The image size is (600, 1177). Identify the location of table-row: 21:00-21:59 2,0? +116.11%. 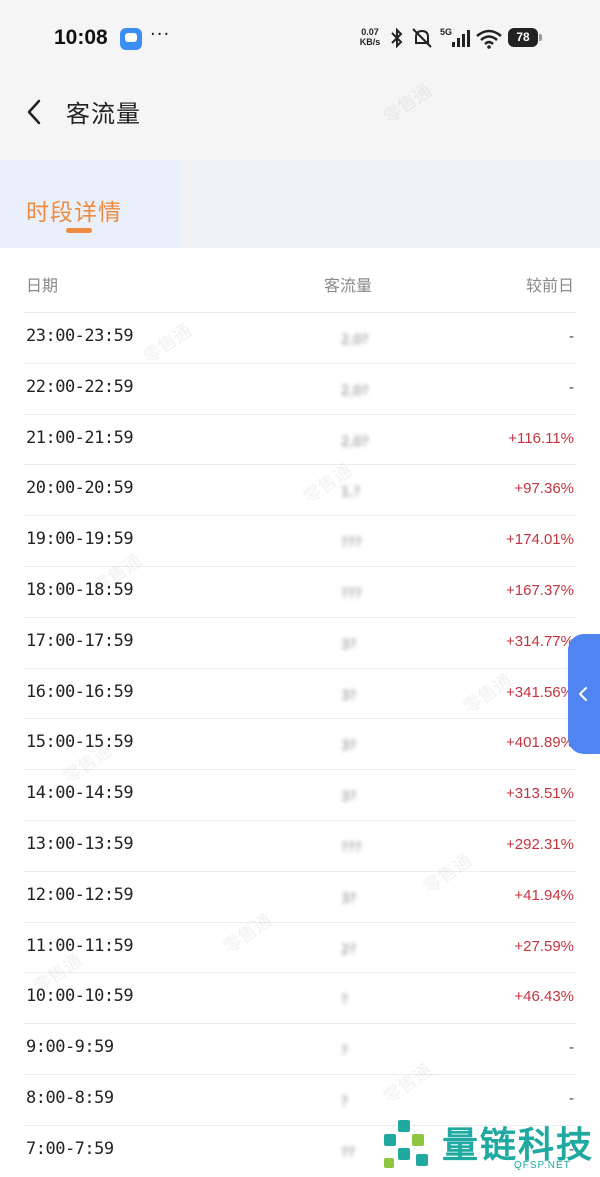
(300, 439).